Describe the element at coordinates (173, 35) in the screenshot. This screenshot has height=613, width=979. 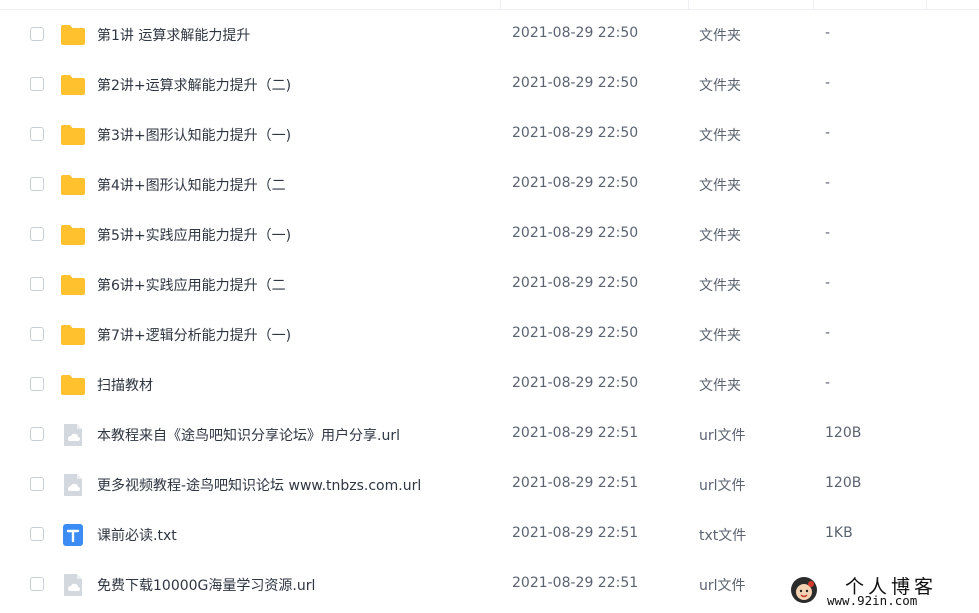
I see `file-name: 第1讲 运算求解能力提升` at that location.